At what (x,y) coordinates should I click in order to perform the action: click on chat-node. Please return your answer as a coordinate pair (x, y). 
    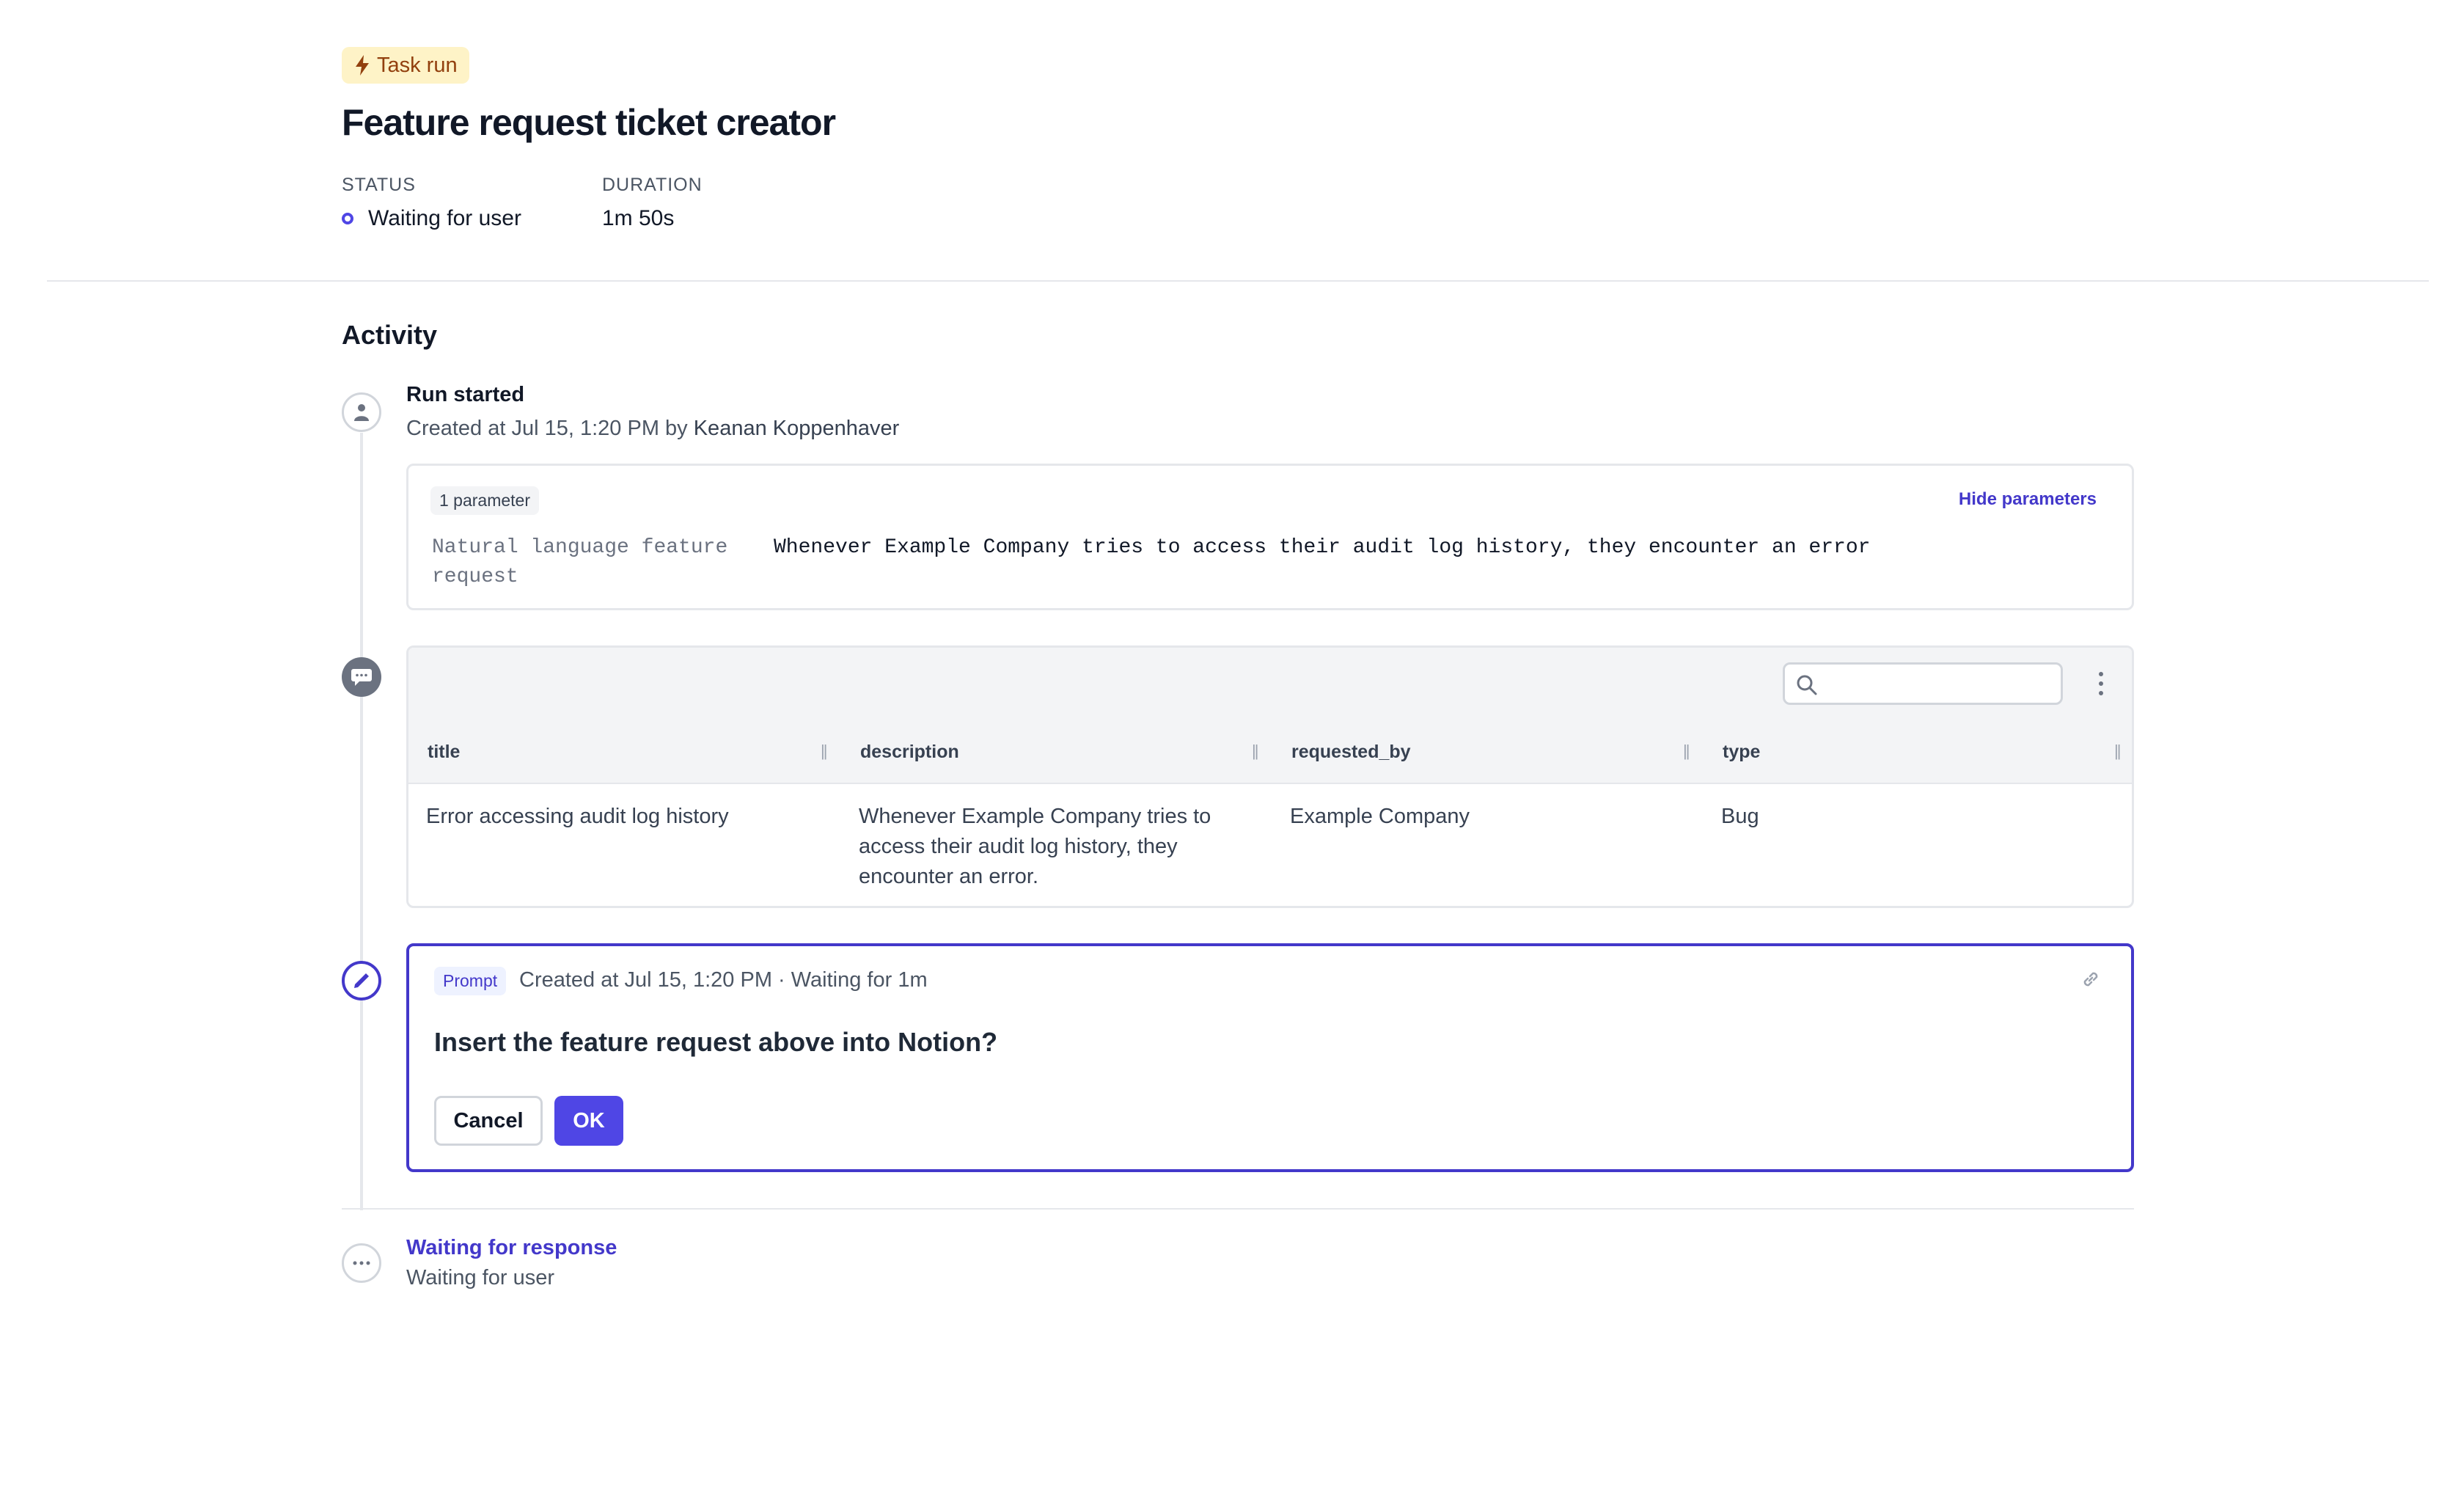
    Looking at the image, I should click on (361, 677).